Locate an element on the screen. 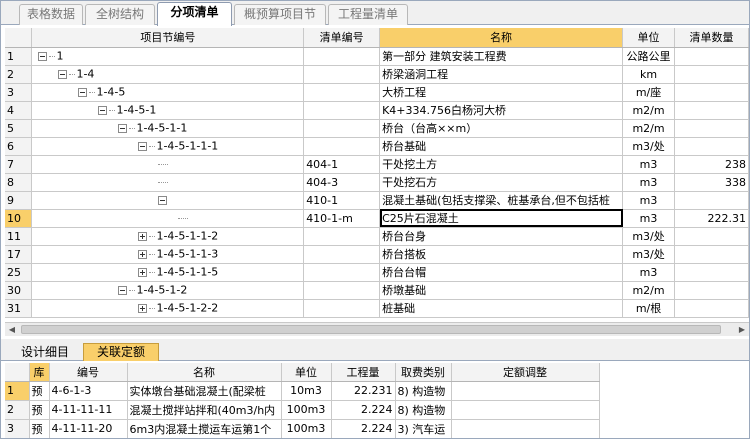 The image size is (750, 439). unit-cell: 10m3 is located at coordinates (306, 391).